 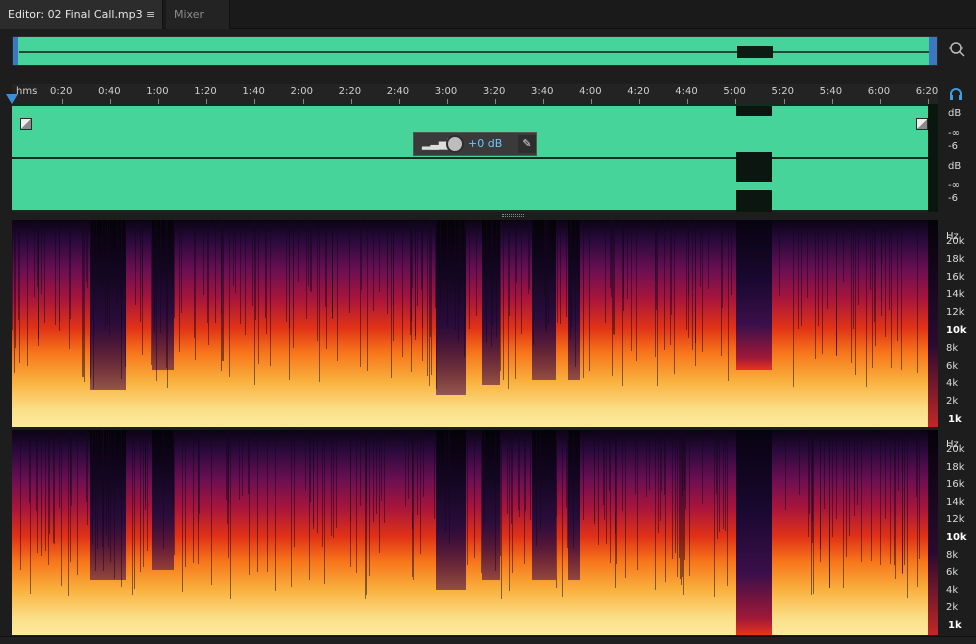 What do you see at coordinates (253, 95) in the screenshot?
I see `ruler-tick-label: 1:40` at bounding box center [253, 95].